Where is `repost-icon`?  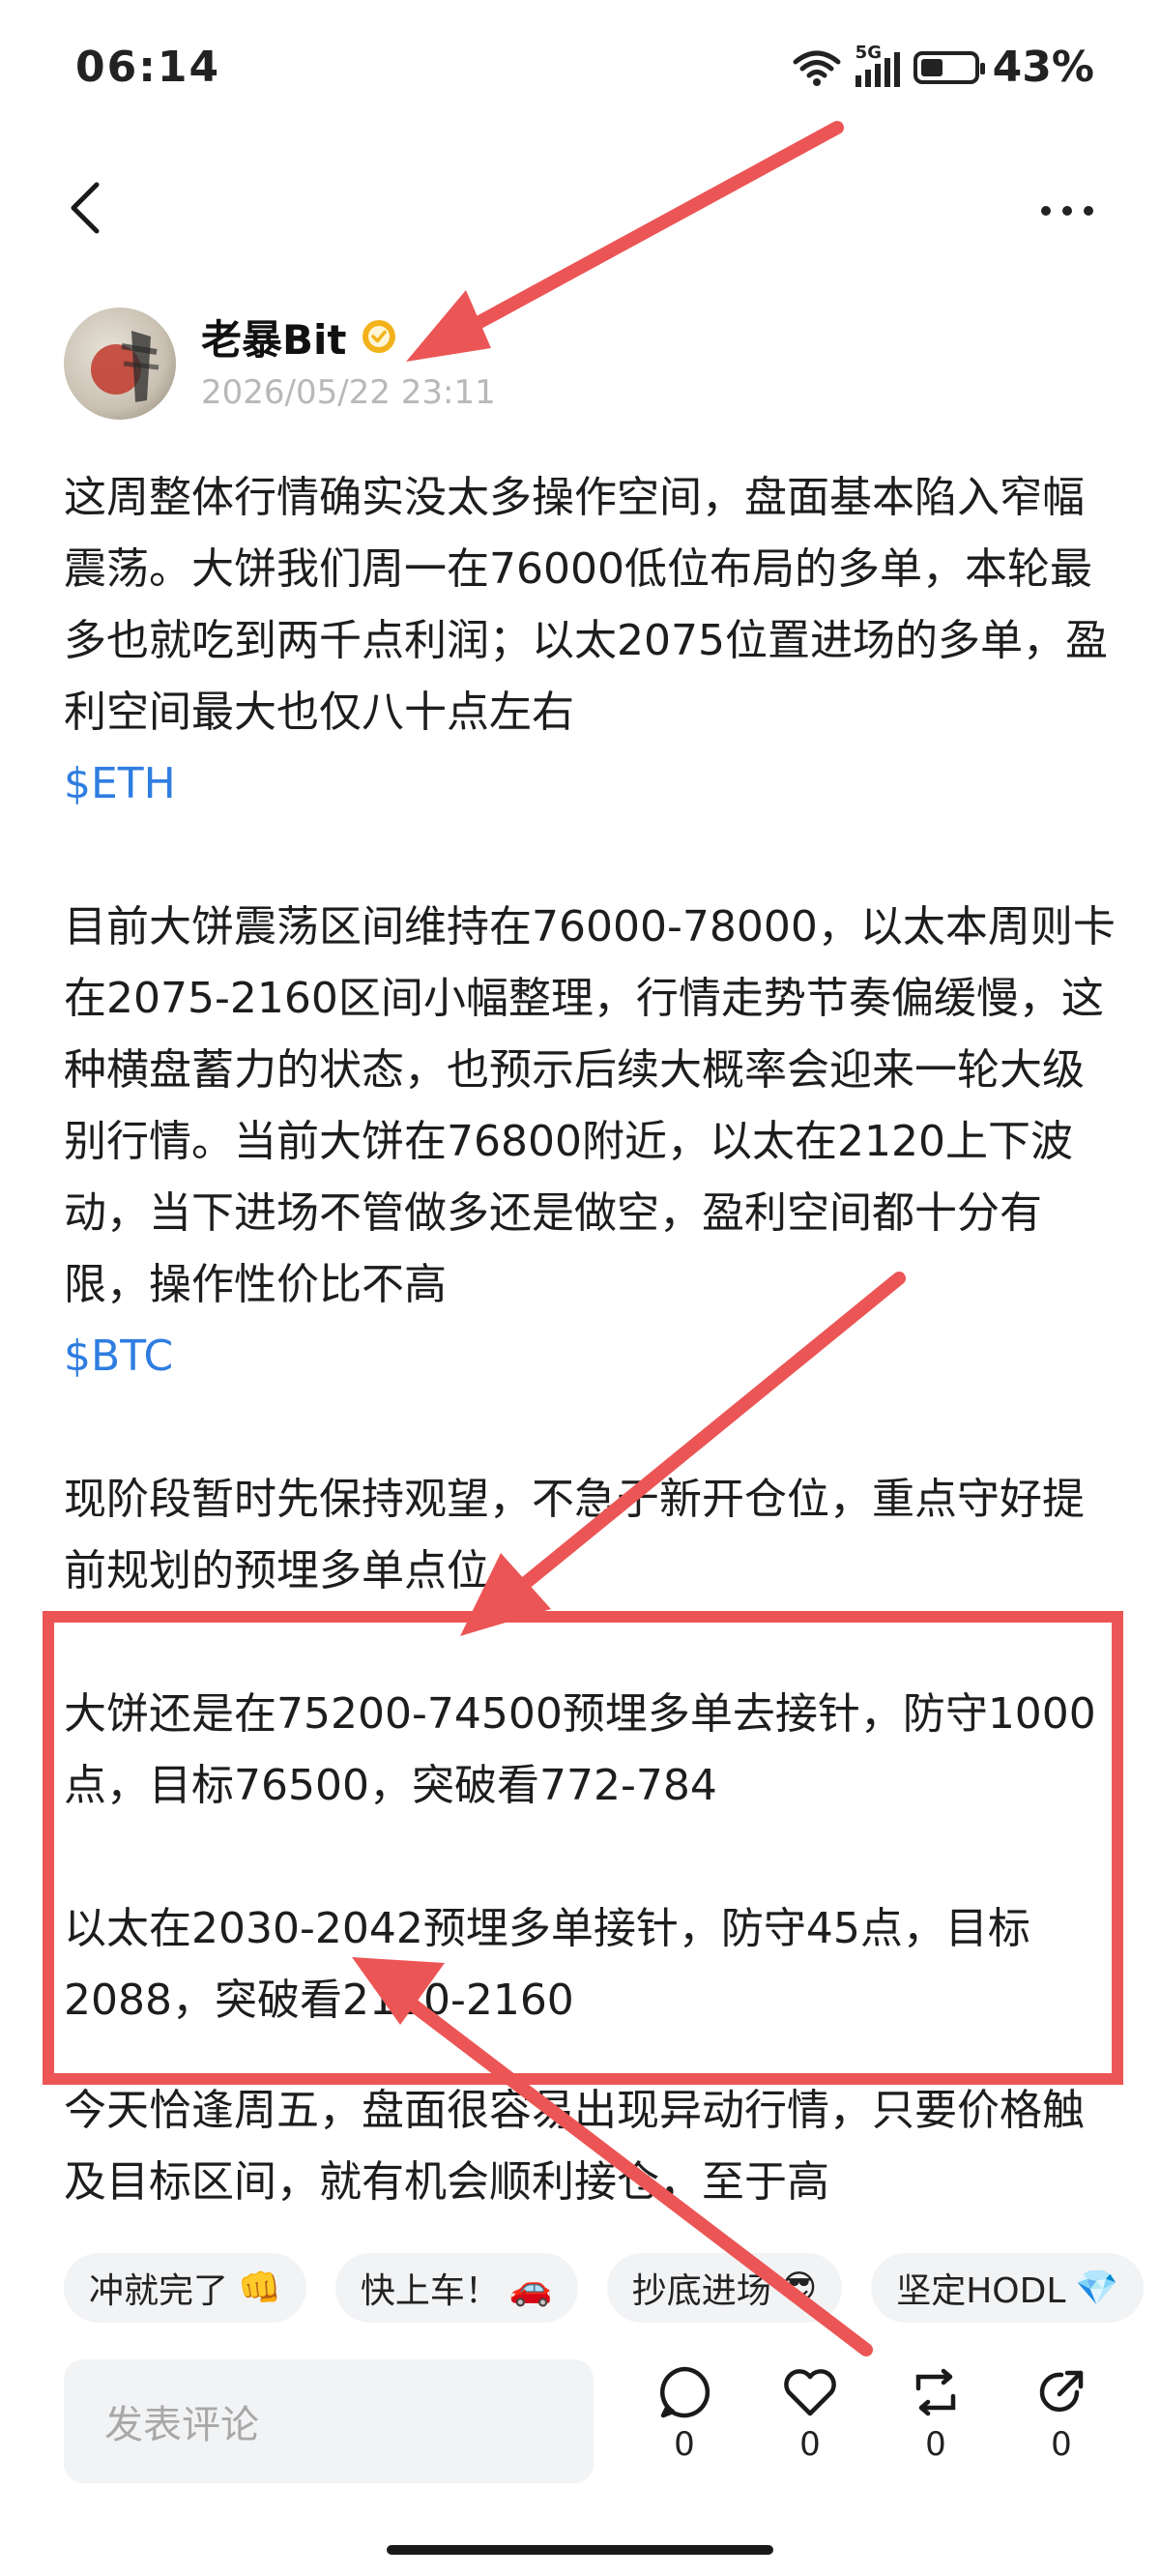 repost-icon is located at coordinates (936, 2392).